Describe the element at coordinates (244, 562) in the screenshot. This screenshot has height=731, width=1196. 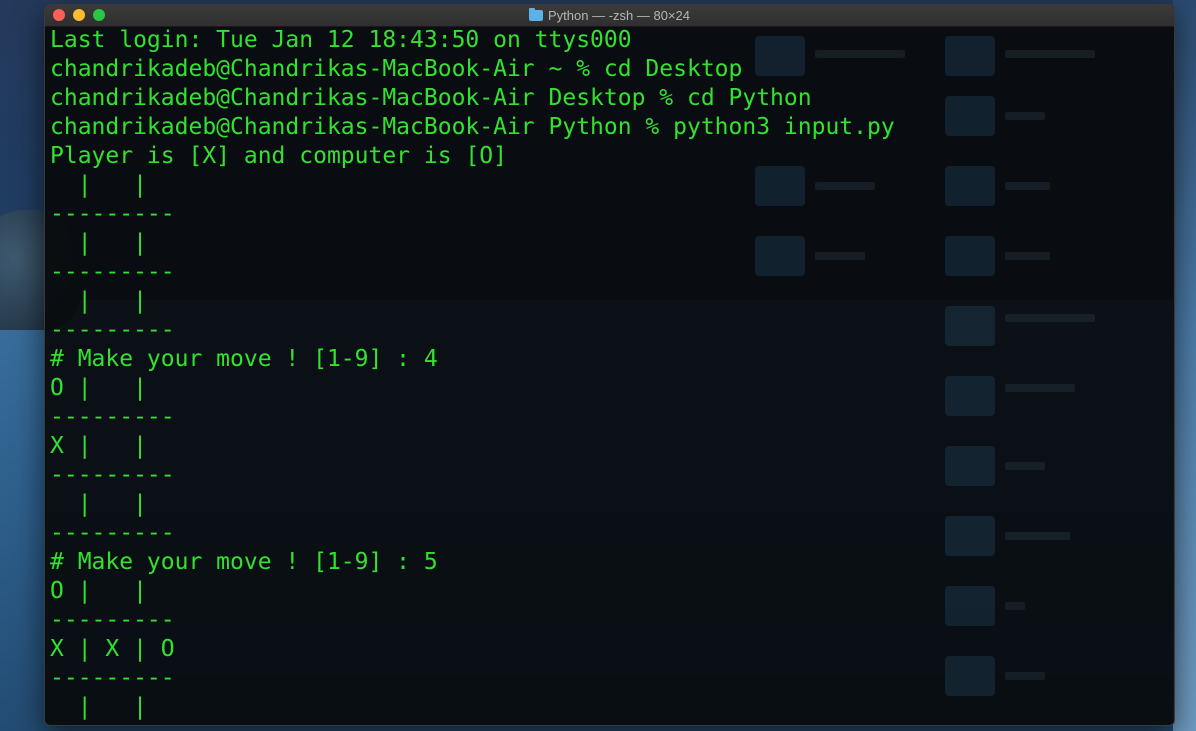
I see `terminal-line: # Make your move ! [1-9] : 5` at that location.